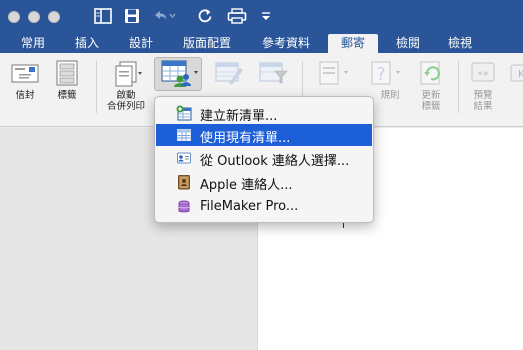 The height and width of the screenshot is (350, 523). What do you see at coordinates (430, 73) in the screenshot?
I see `update-labels-icon` at bounding box center [430, 73].